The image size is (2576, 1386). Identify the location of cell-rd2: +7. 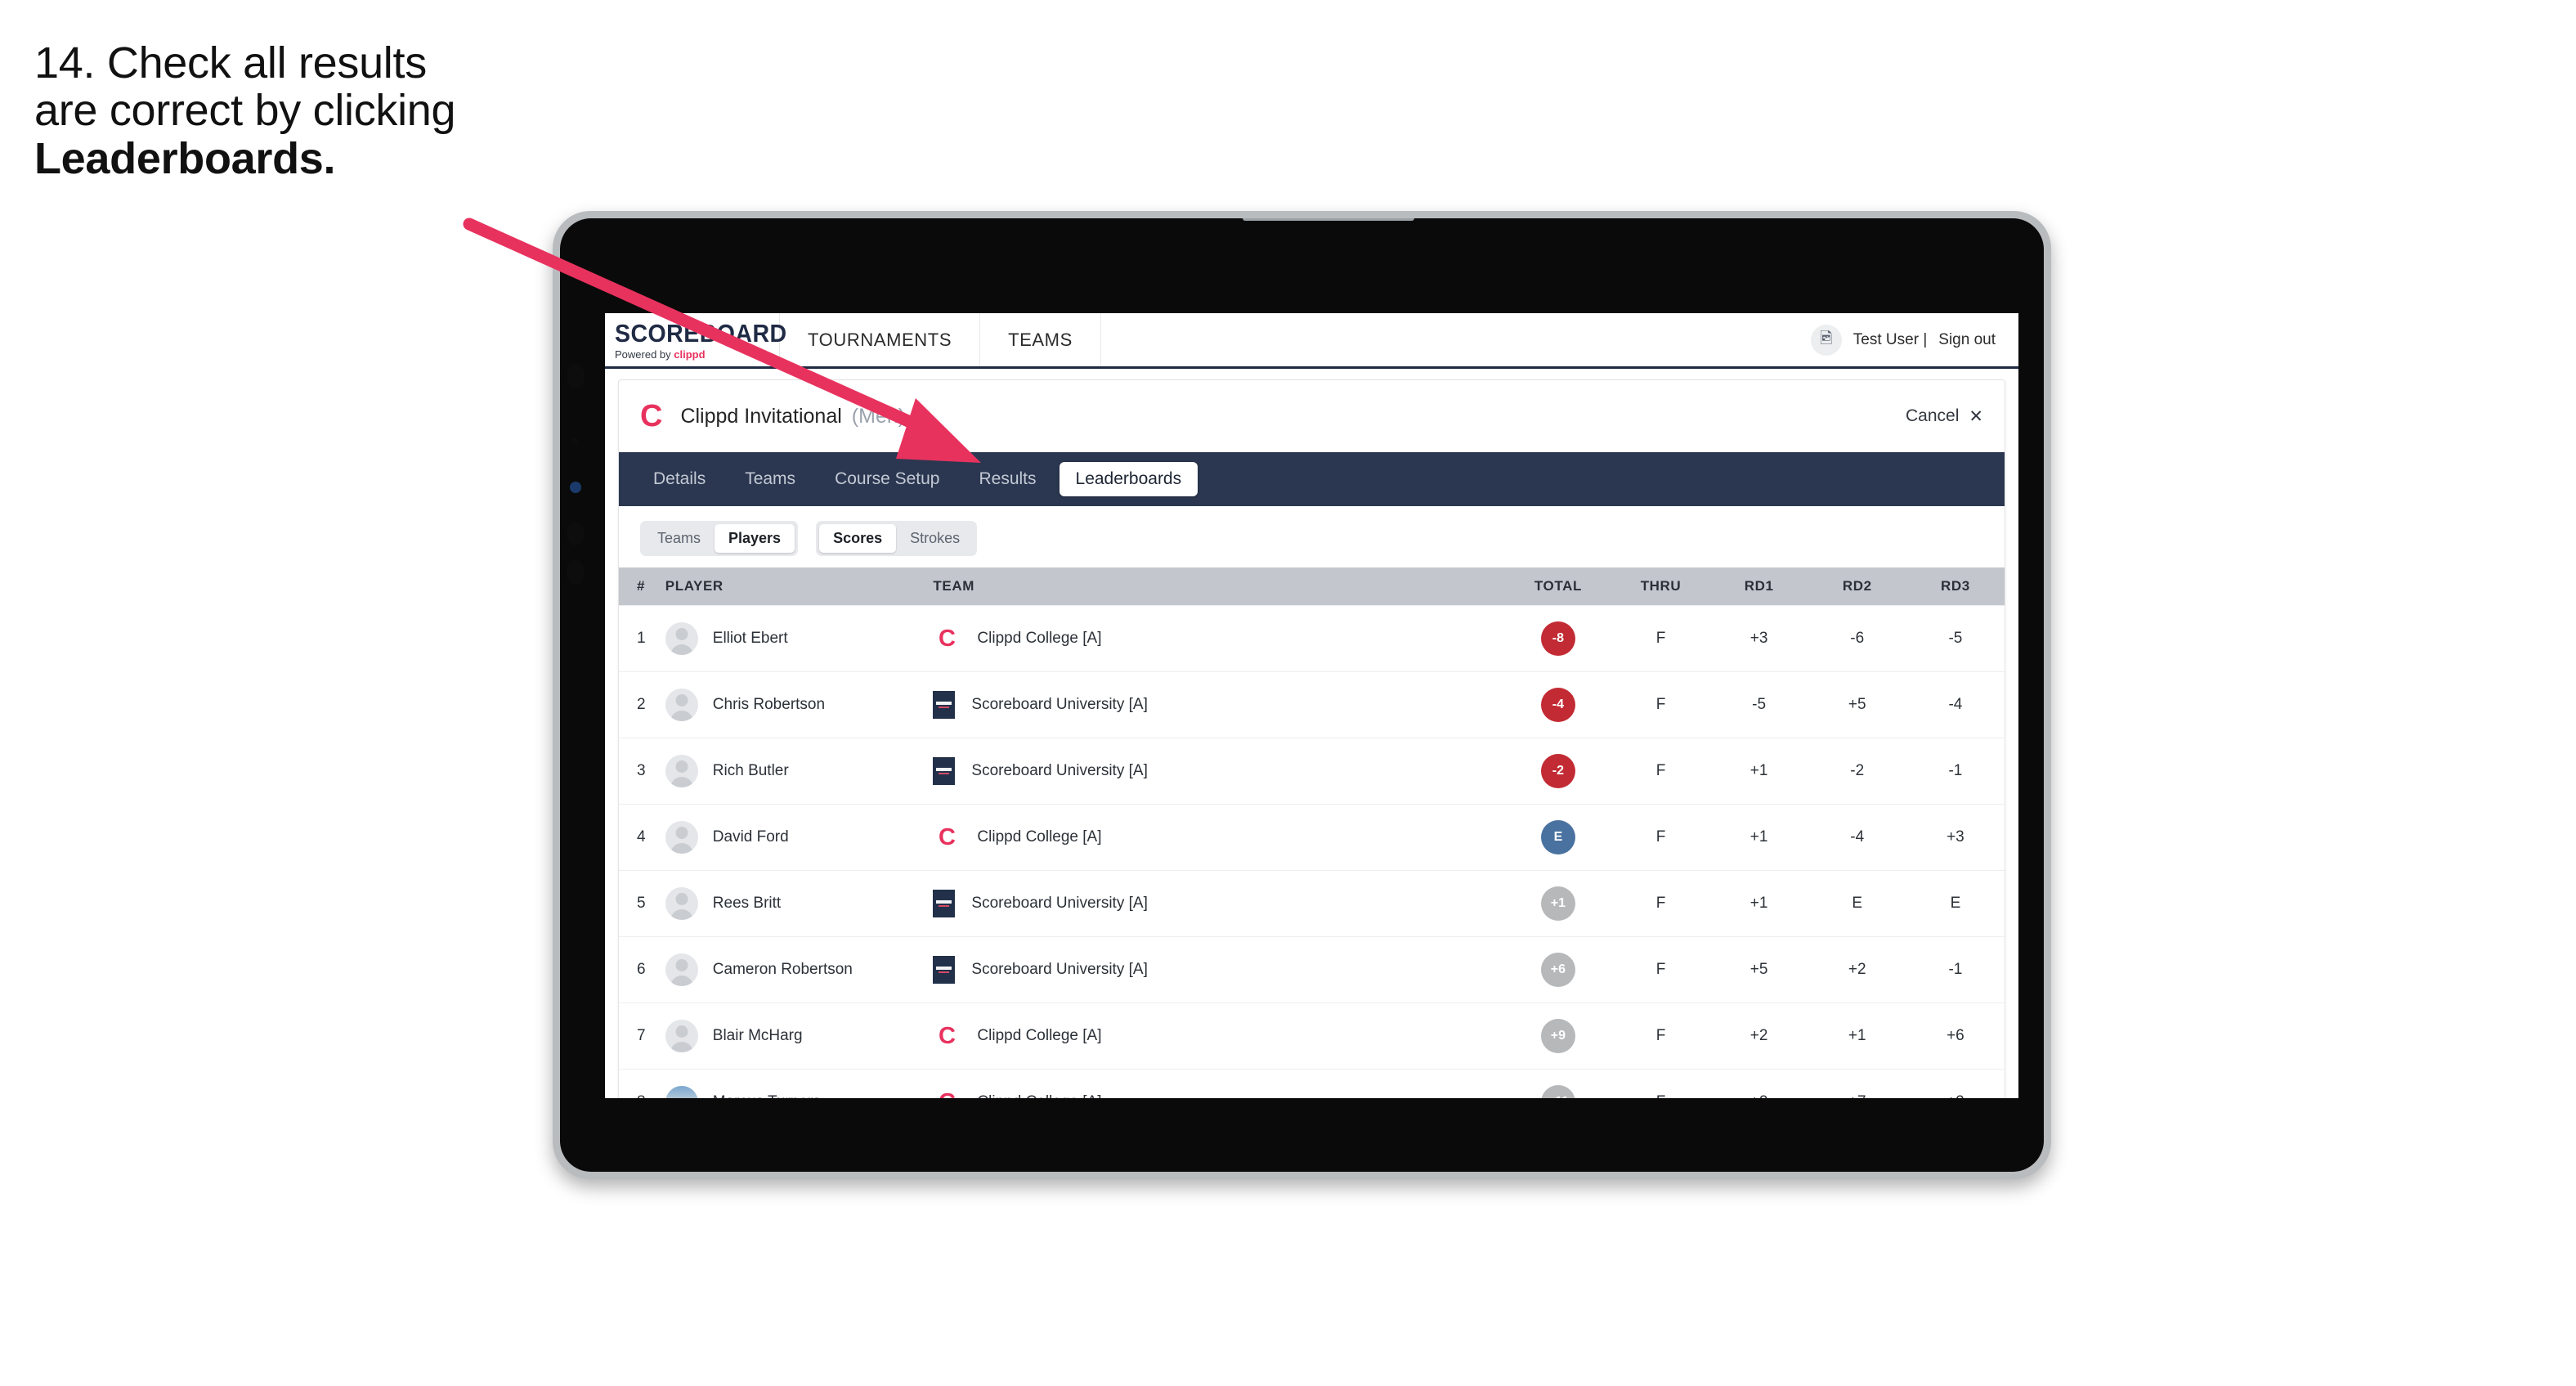
(1857, 1083).